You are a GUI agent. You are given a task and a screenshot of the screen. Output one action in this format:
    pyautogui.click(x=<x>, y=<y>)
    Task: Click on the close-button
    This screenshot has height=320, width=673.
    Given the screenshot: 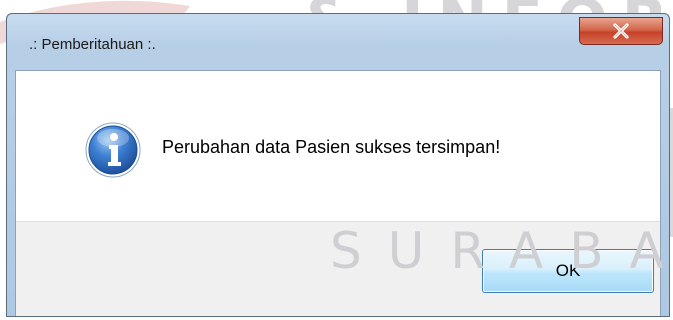 What is the action you would take?
    pyautogui.click(x=621, y=31)
    